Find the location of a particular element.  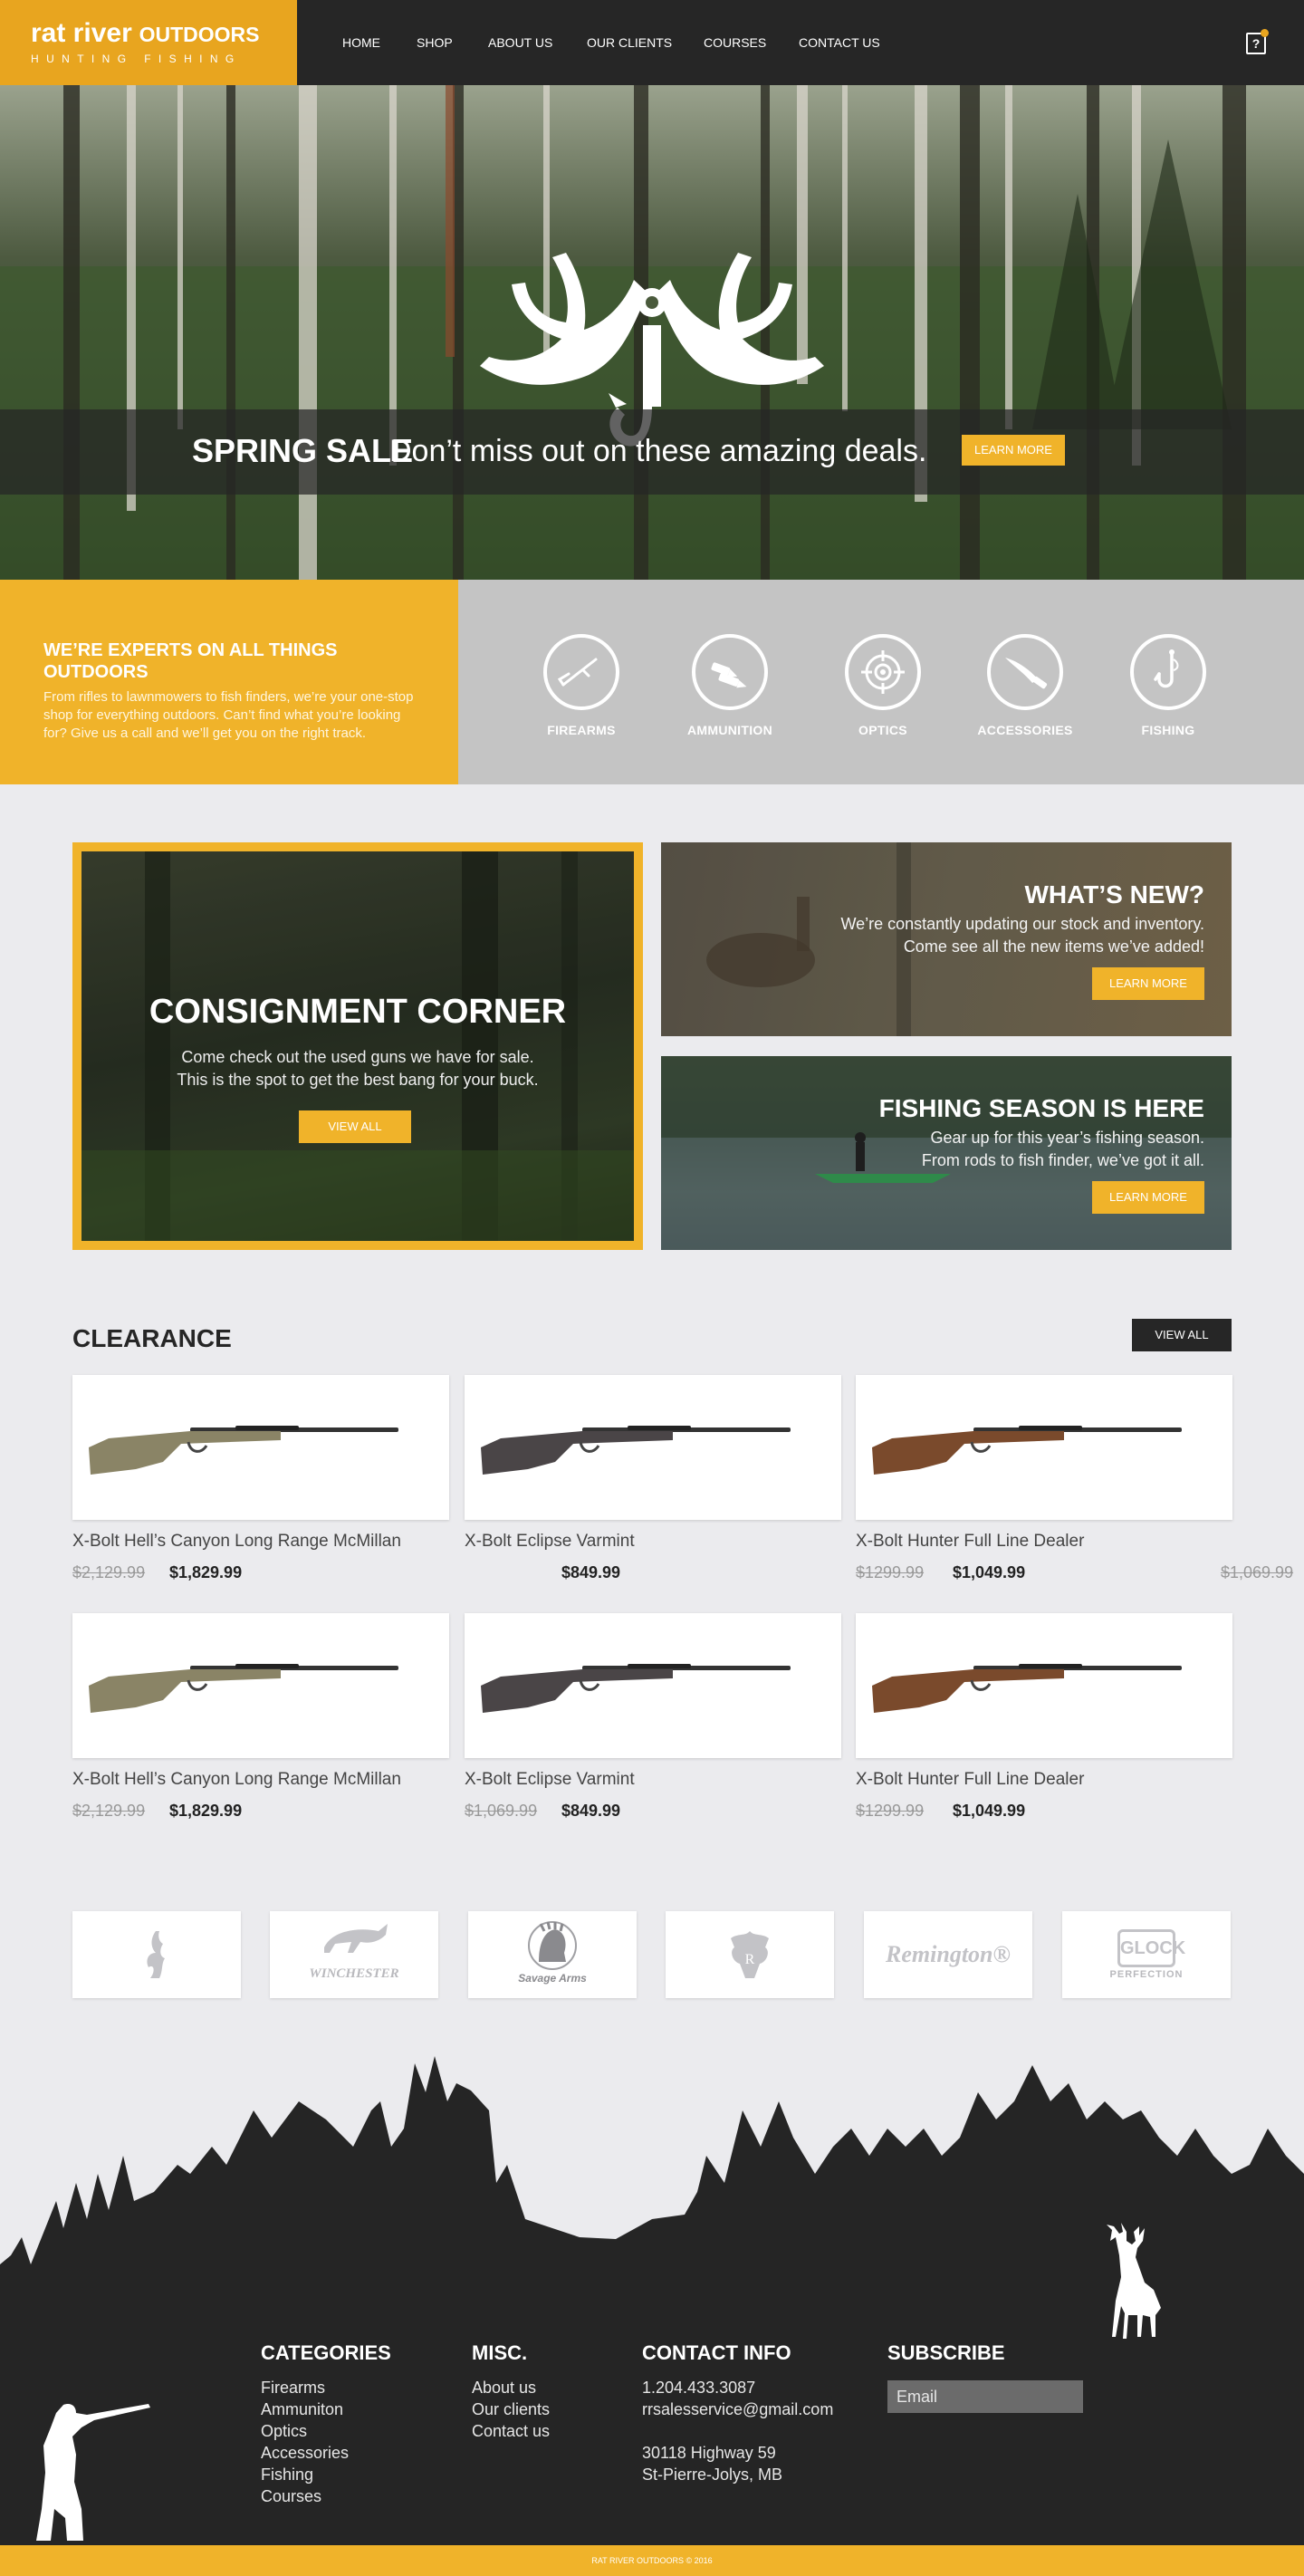

clearance-title: CLEARANCE is located at coordinates (152, 1338).